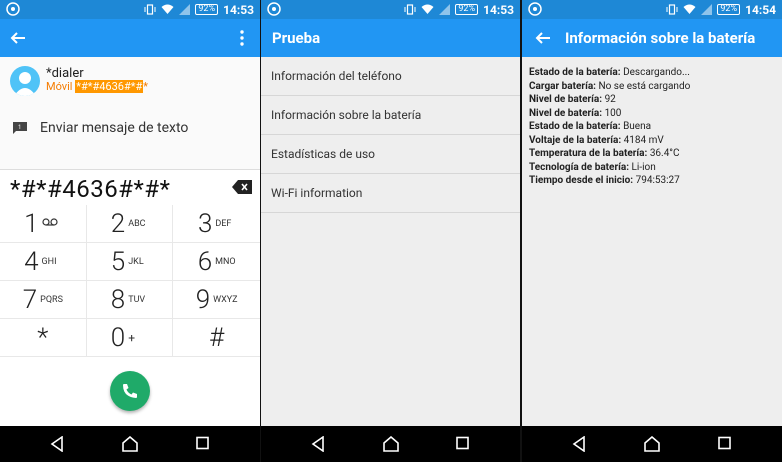 This screenshot has height=462, width=782. What do you see at coordinates (643, 167) in the screenshot?
I see `info-value: Li-ion` at bounding box center [643, 167].